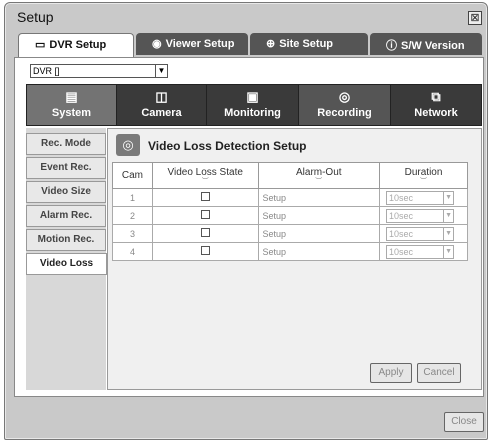  I want to click on category-label: Recording, so click(344, 113).